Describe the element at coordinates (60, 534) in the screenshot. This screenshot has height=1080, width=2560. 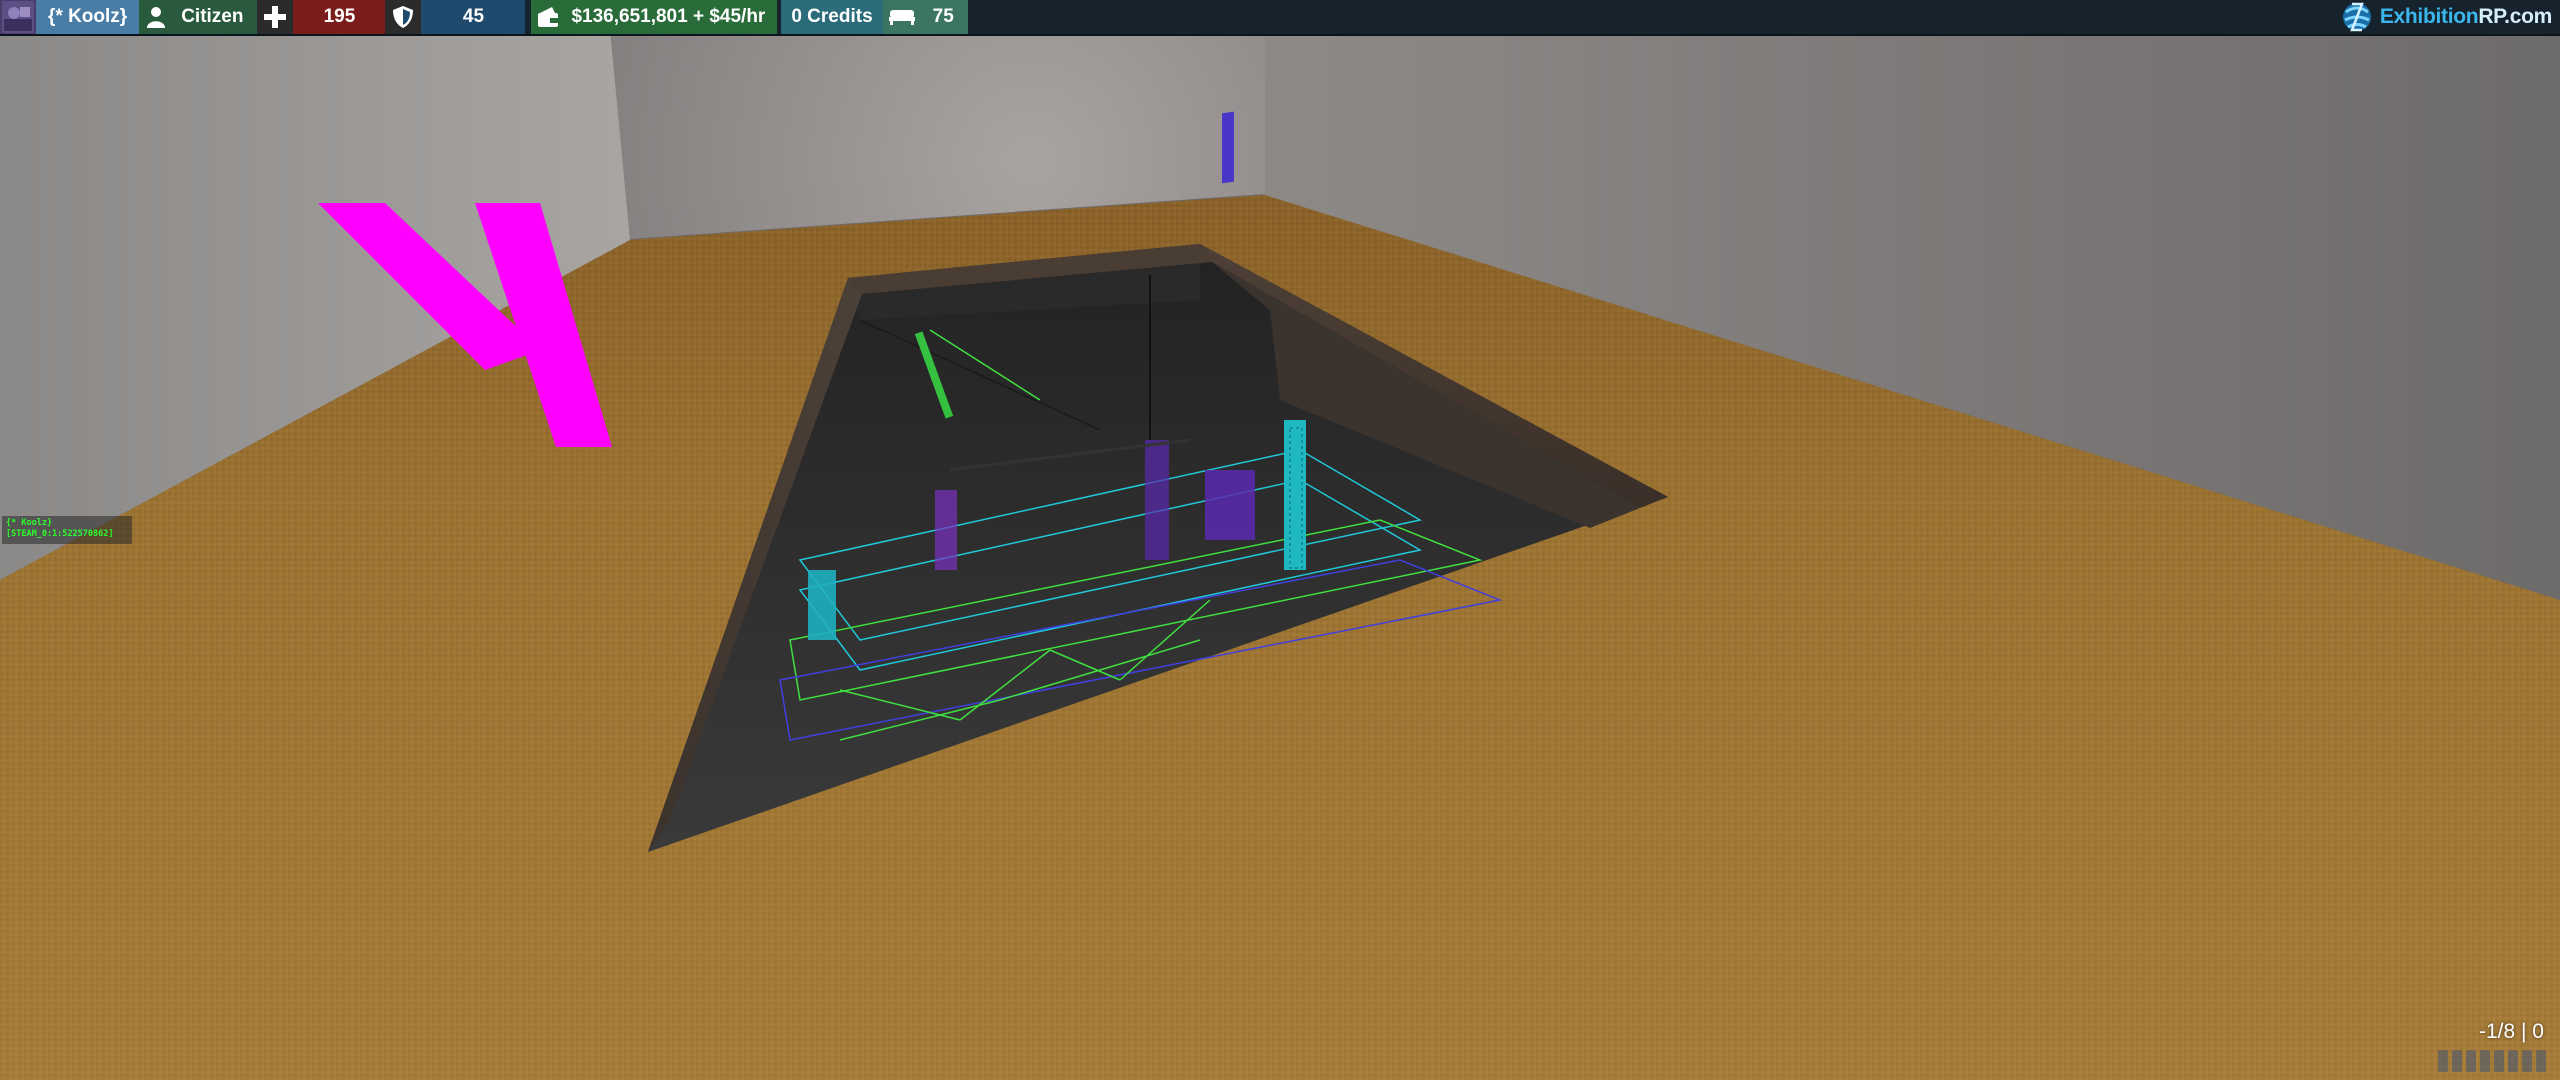
I see `overhead-steam-id: [STEAM_0:1:522570862]` at that location.